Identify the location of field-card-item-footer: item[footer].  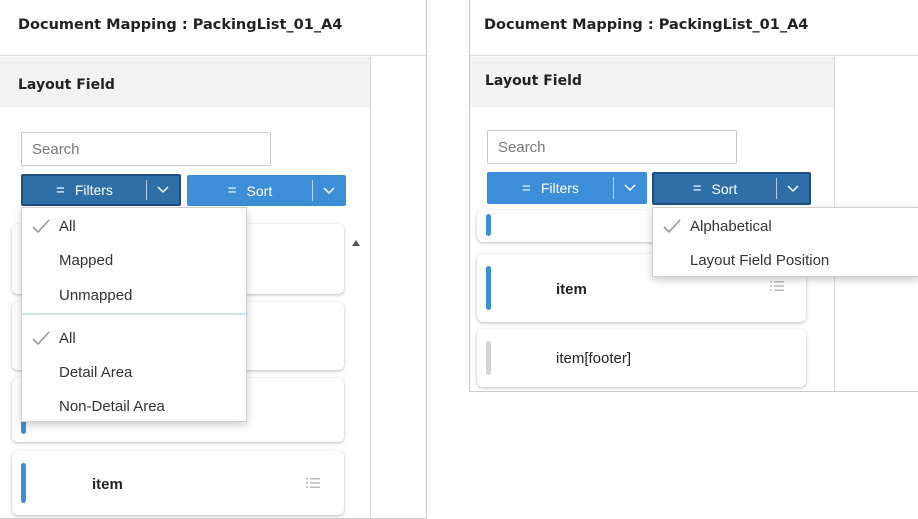
(641, 358).